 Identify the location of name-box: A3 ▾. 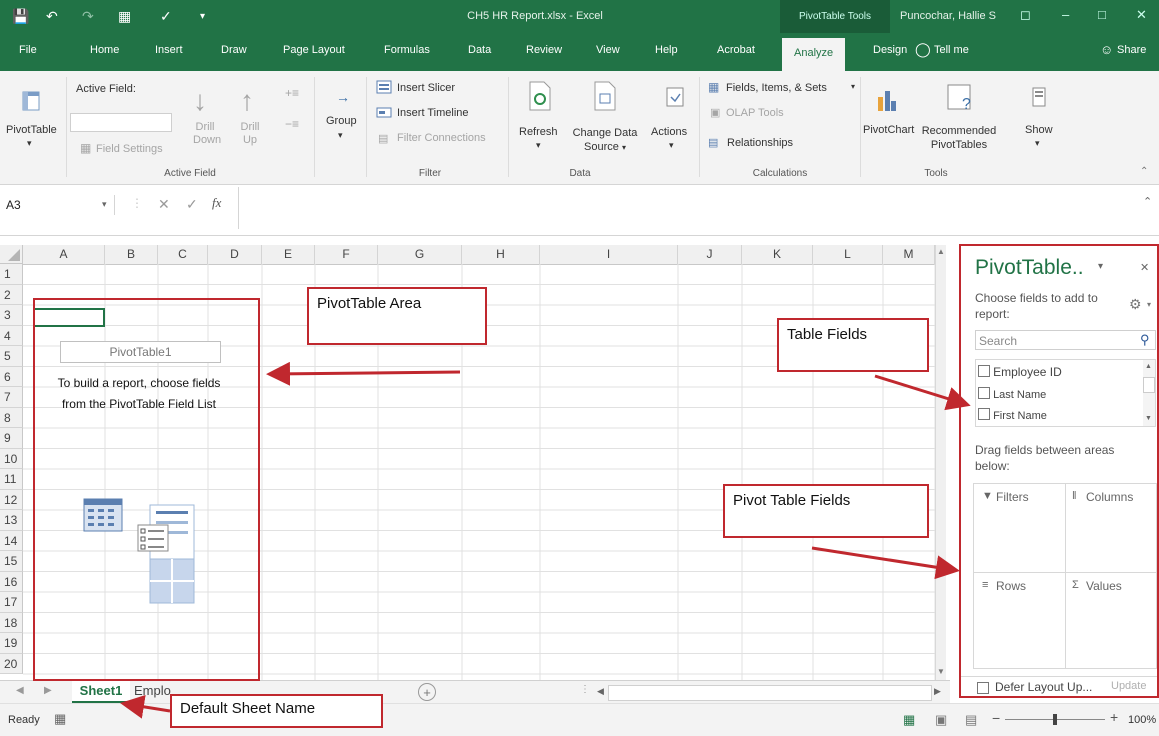
(59, 205).